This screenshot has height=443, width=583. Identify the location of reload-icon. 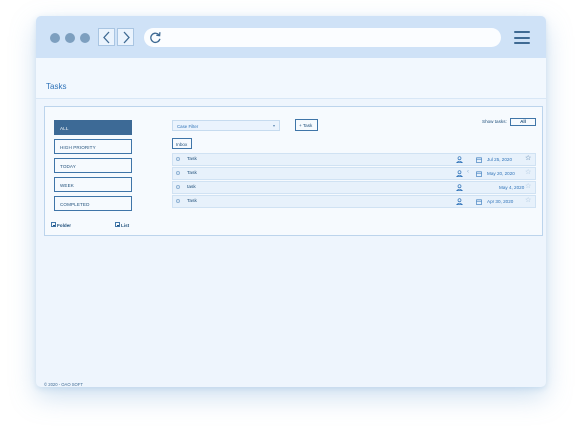
(155, 37).